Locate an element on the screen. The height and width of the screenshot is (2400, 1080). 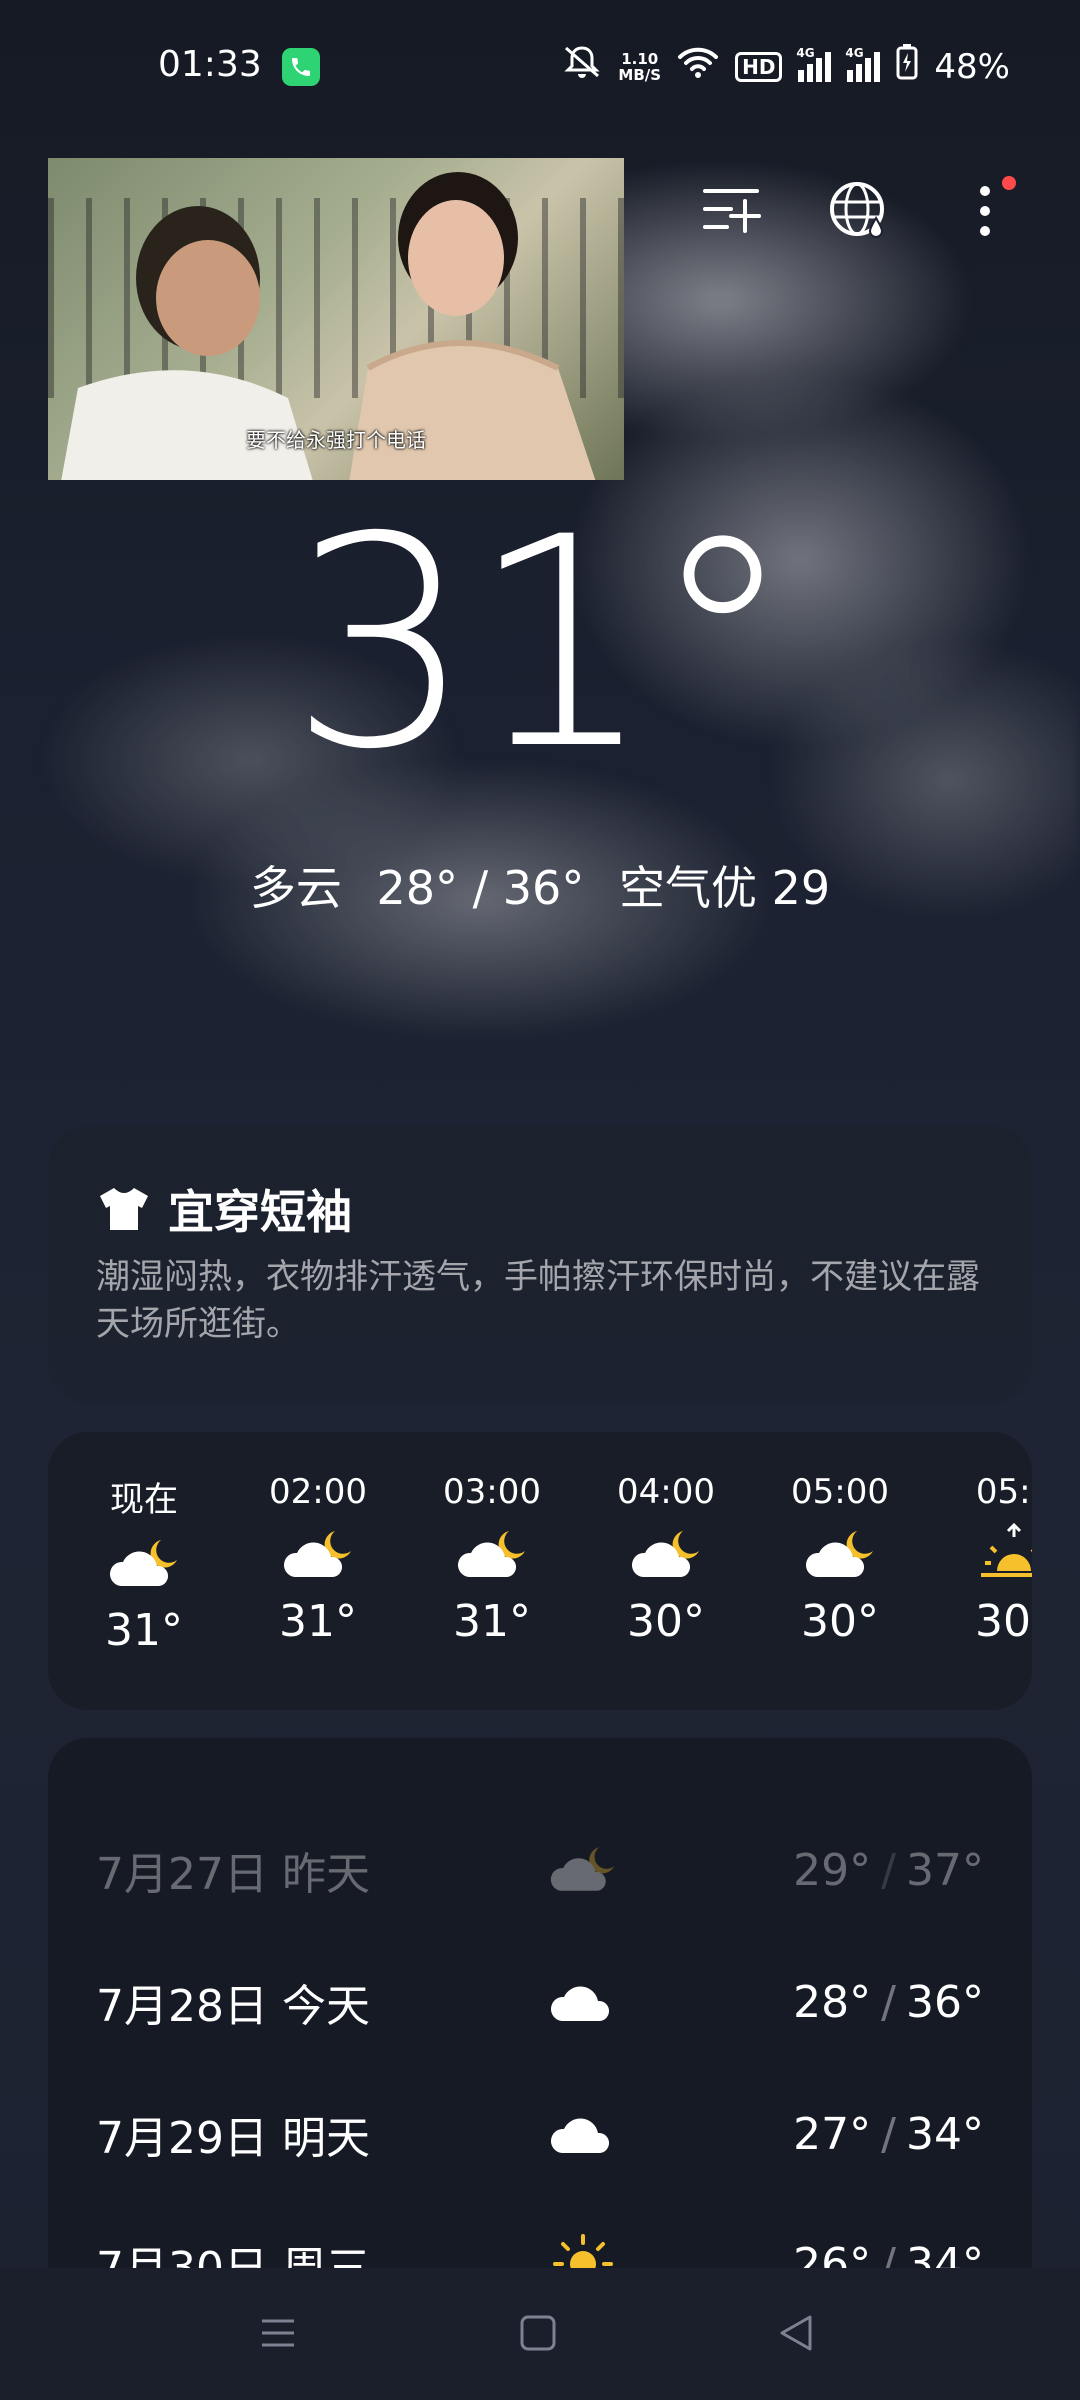
sun-icon is located at coordinates (583, 2251).